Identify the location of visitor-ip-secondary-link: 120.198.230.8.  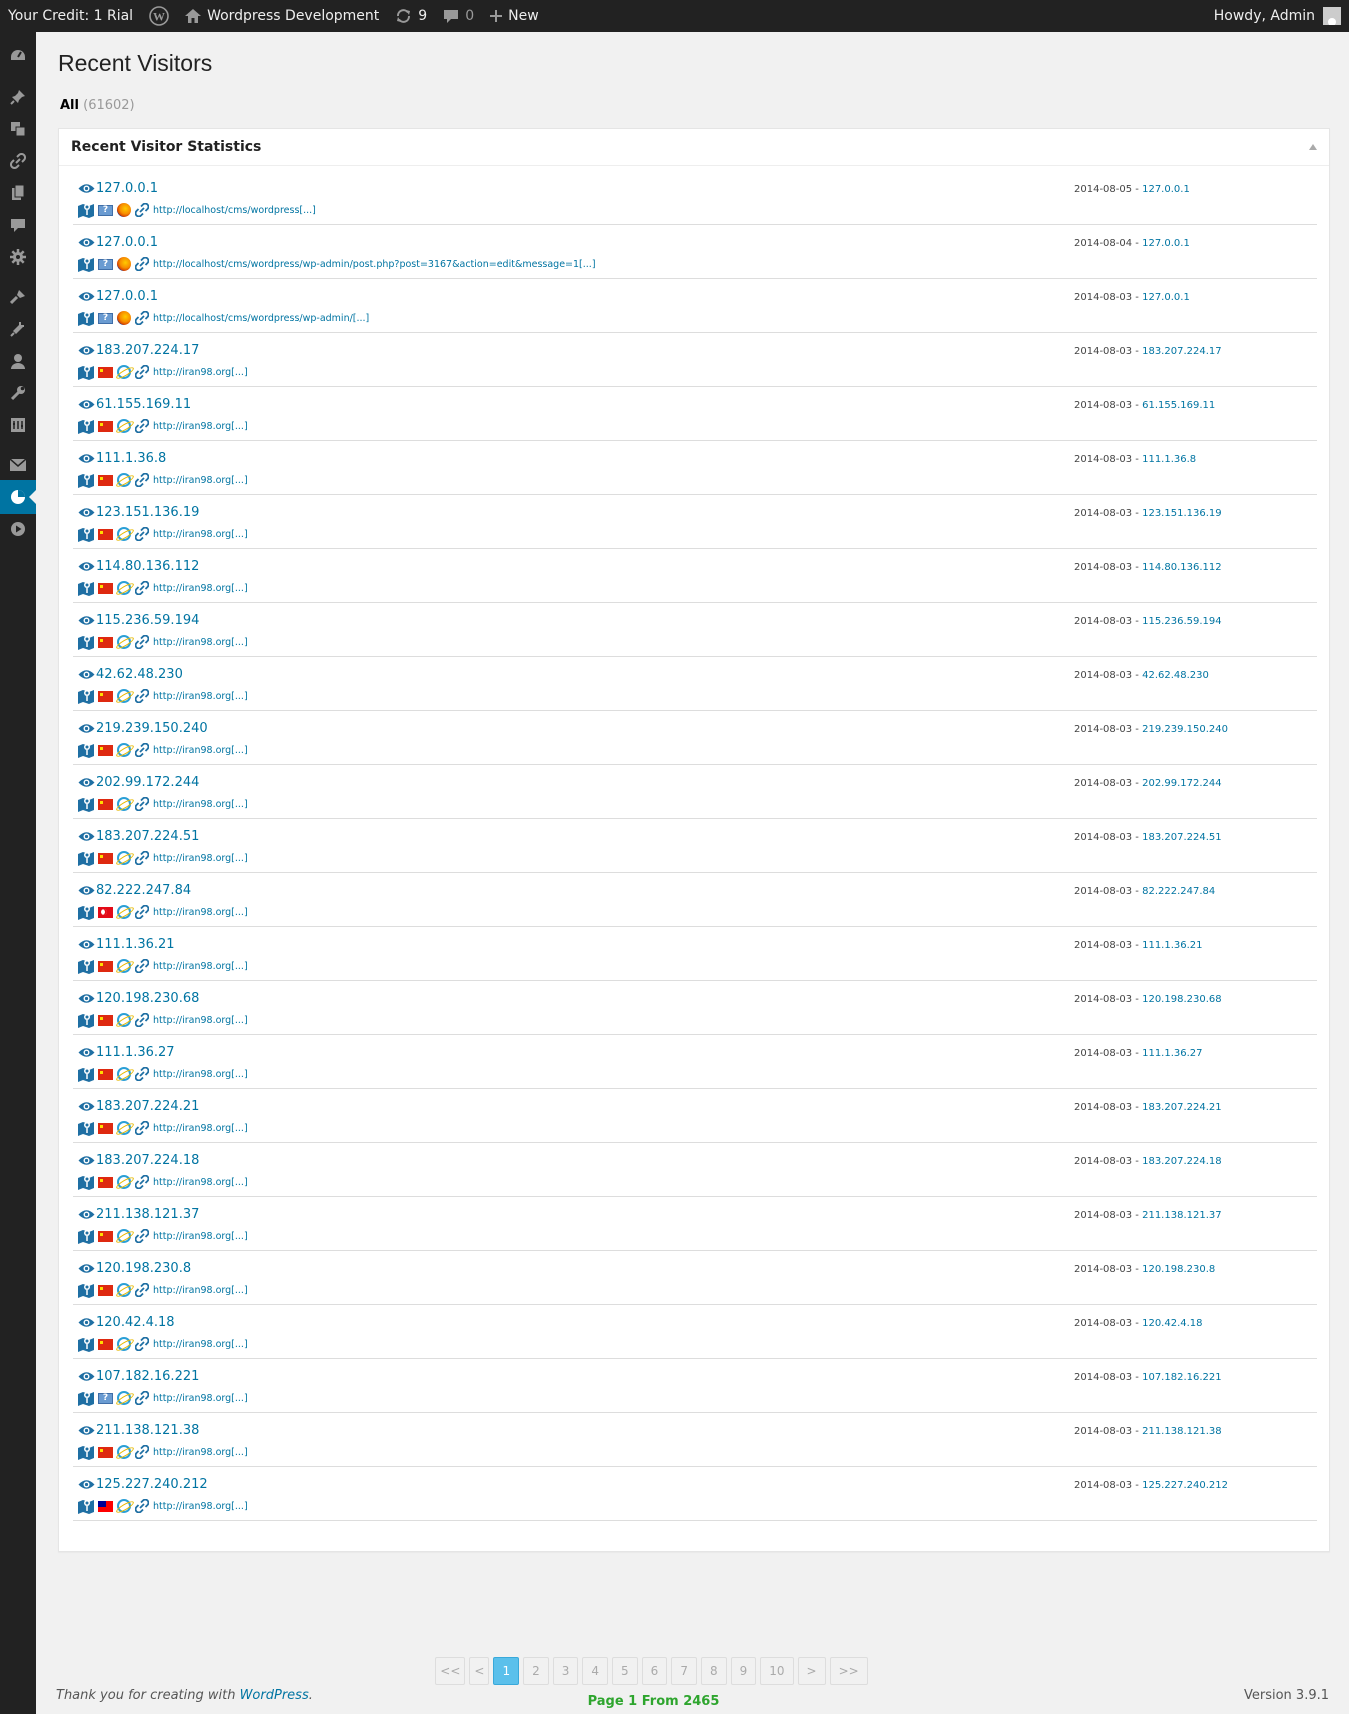
(1178, 1269).